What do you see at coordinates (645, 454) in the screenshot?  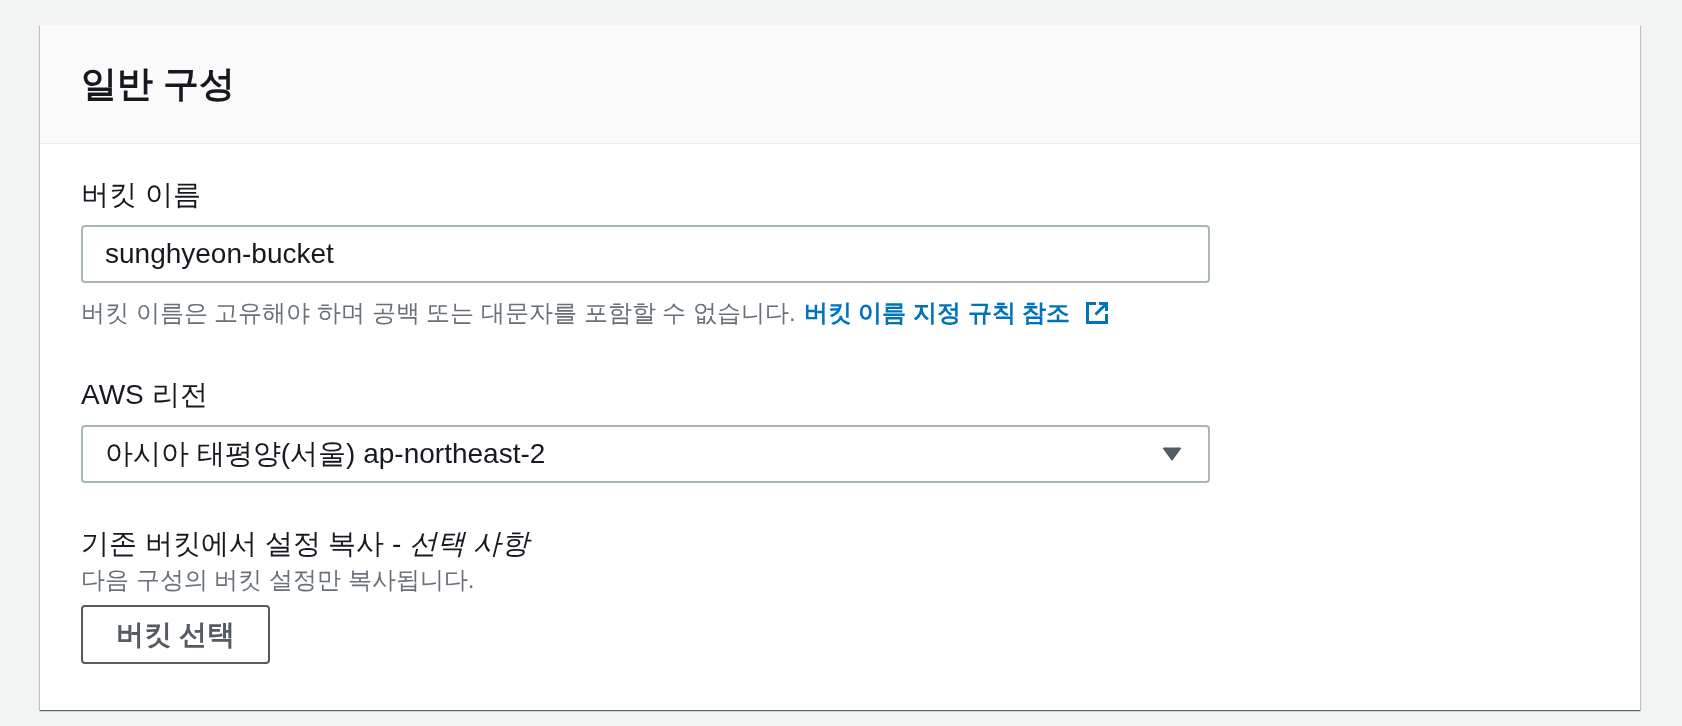 I see `region-select: 아시아 태평양(서울) ap-northeast-2` at bounding box center [645, 454].